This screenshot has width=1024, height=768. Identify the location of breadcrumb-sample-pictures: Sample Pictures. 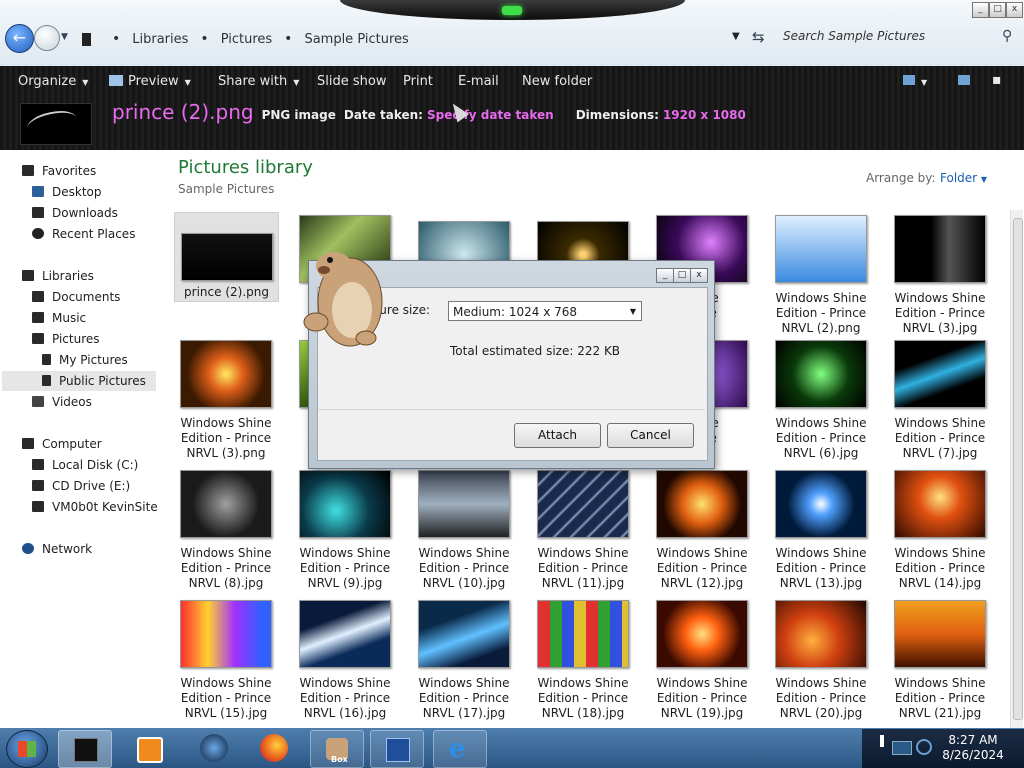
(356, 39).